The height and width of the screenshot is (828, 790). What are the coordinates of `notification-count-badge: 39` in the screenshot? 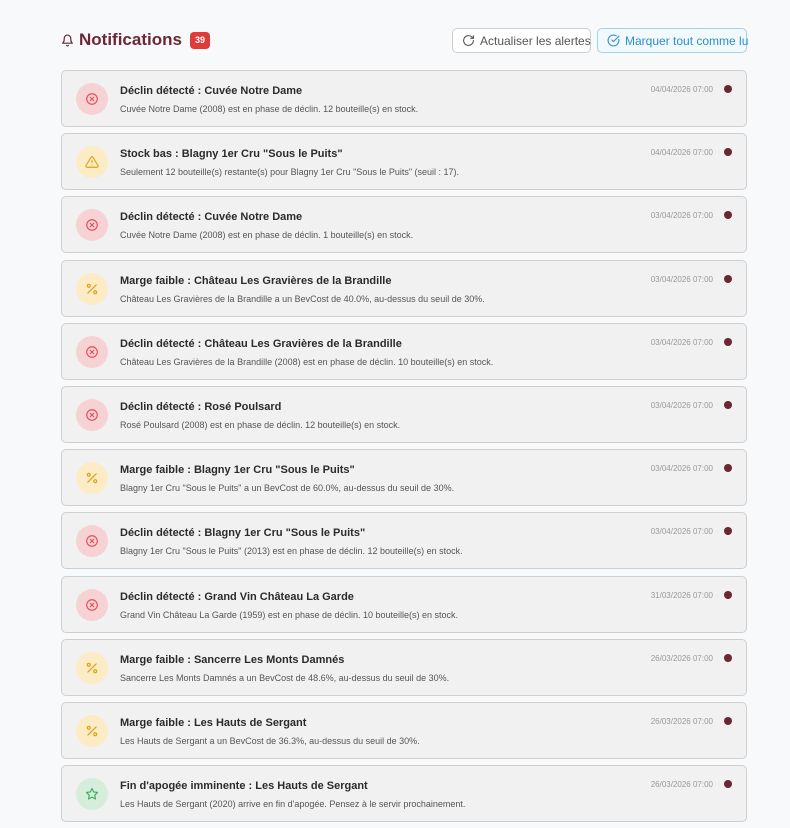 It's located at (199, 40).